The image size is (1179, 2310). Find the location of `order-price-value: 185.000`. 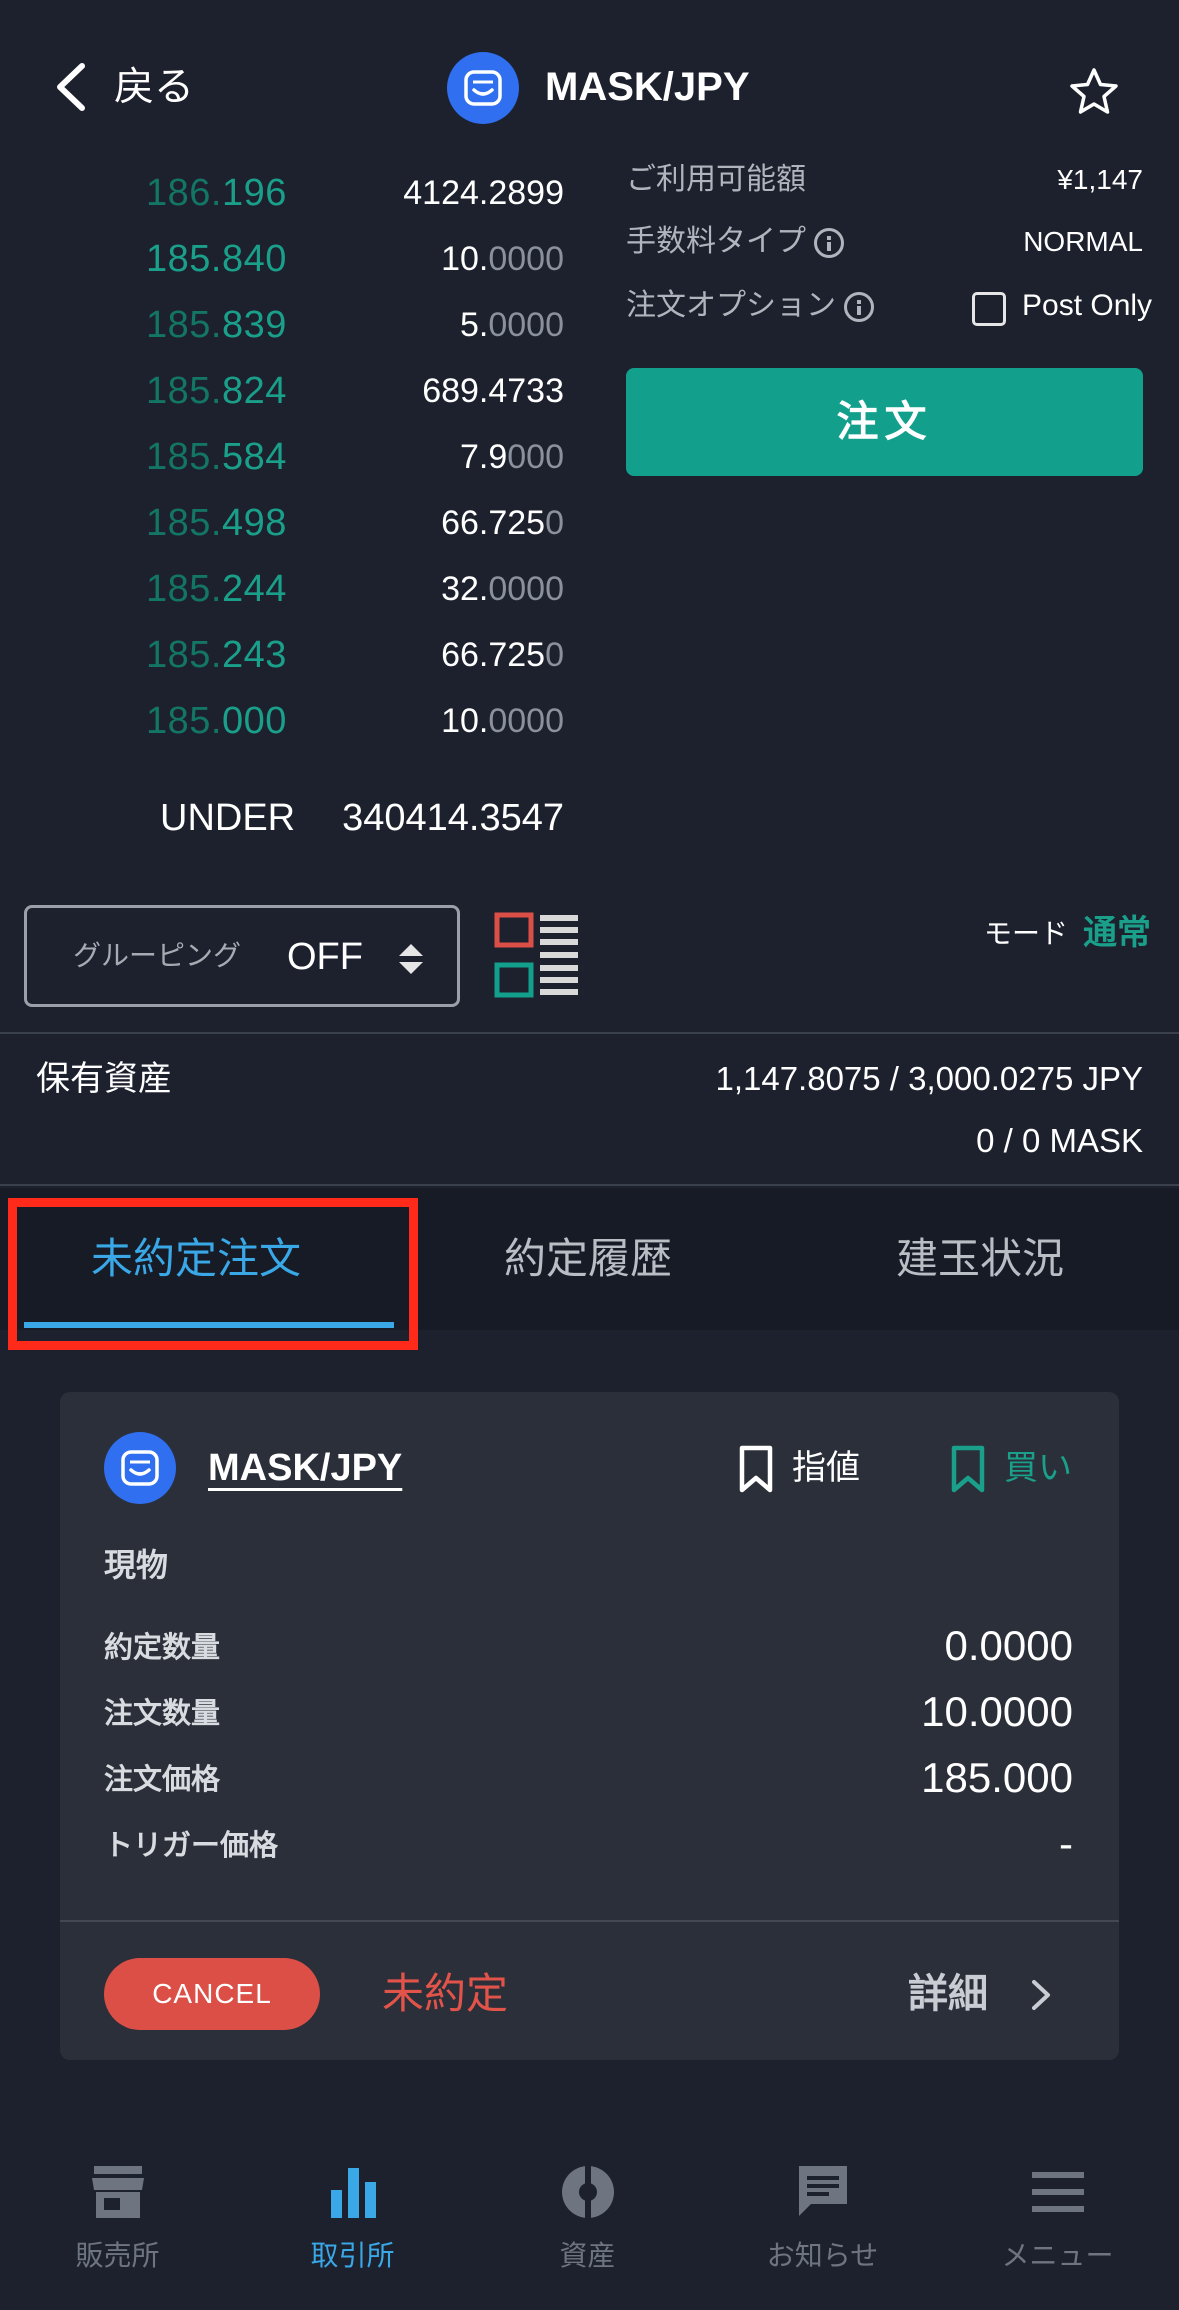

order-price-value: 185.000 is located at coordinates (997, 1777).